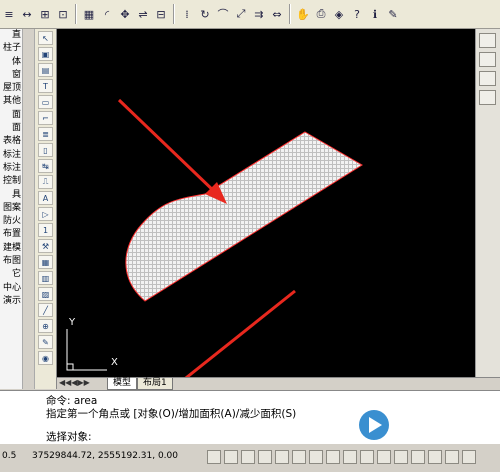 Image resolution: width=500 pixels, height=472 pixels. I want to click on refresh-icon: ↻, so click(205, 14).